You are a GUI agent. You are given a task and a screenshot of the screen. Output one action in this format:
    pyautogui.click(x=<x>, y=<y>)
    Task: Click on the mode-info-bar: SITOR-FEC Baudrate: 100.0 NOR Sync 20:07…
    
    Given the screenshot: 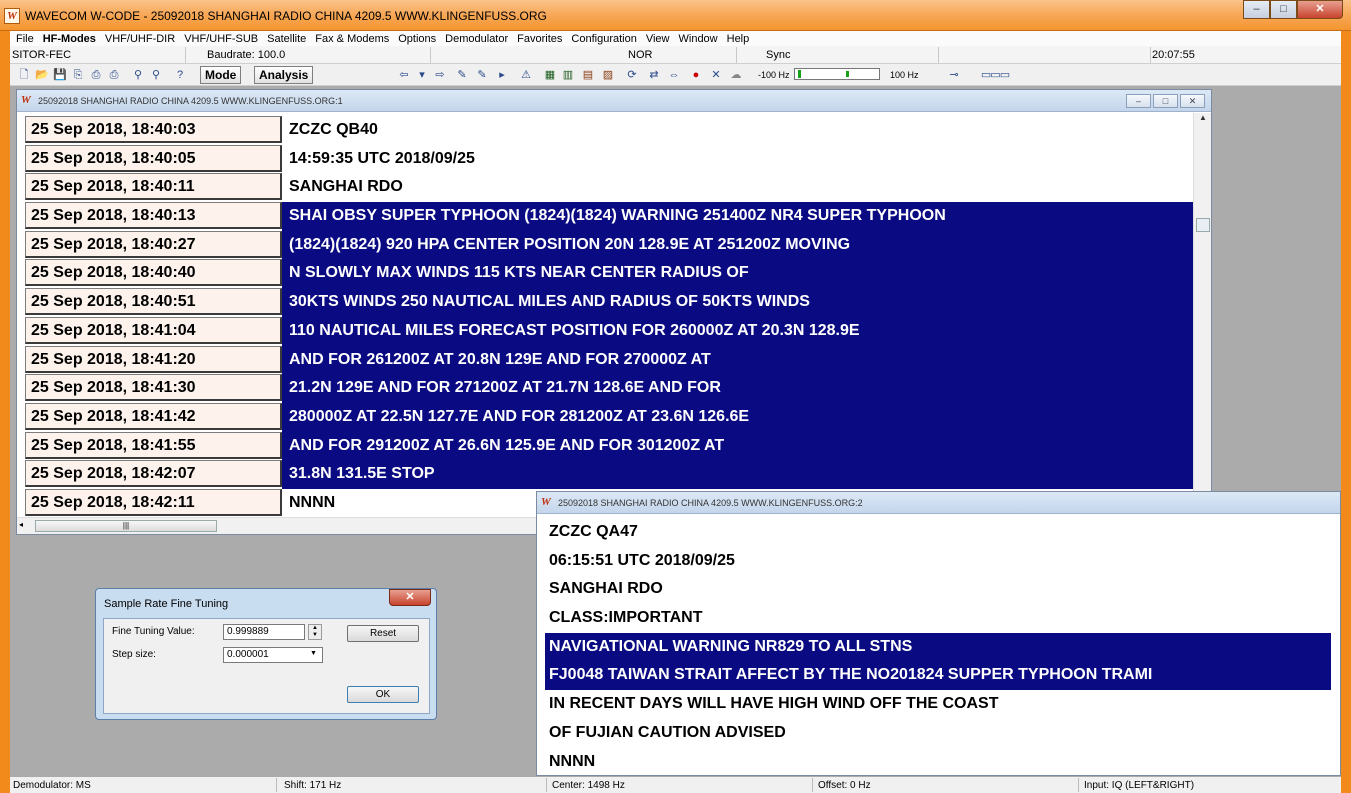 What is the action you would take?
    pyautogui.click(x=675, y=55)
    